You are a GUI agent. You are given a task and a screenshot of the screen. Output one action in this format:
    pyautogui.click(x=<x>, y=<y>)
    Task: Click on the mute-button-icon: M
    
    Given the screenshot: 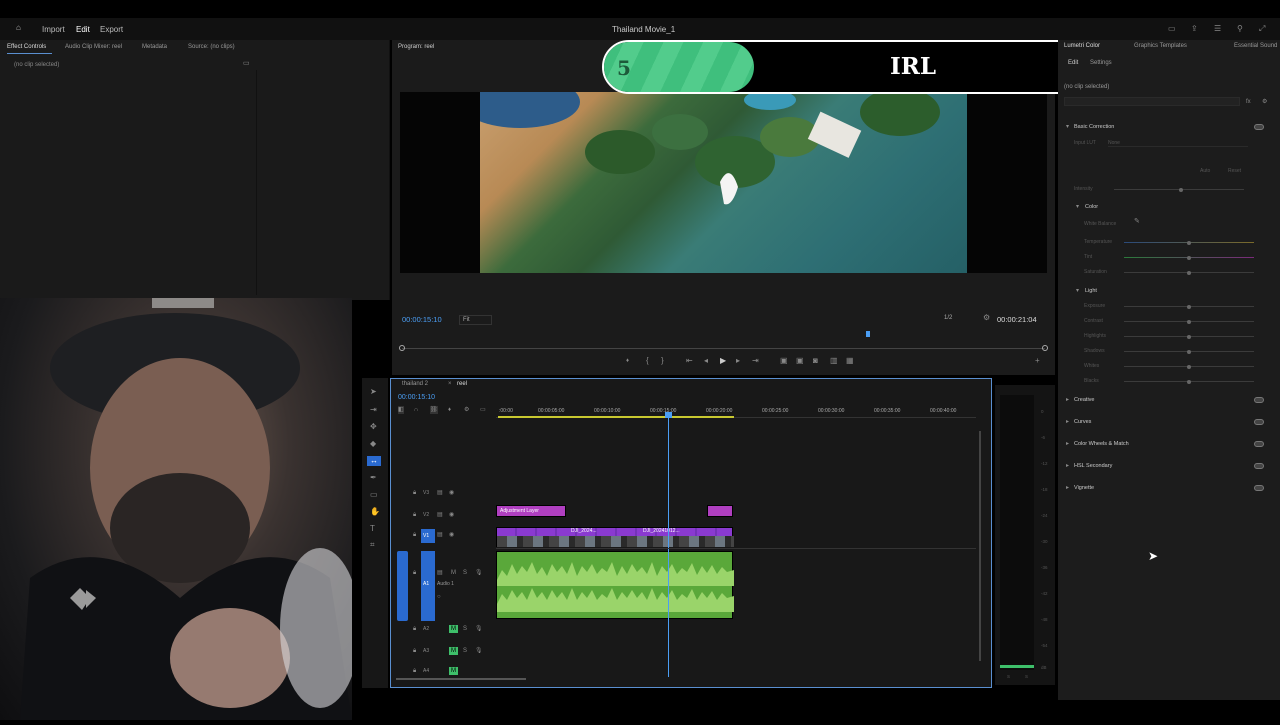 What is the action you would take?
    pyautogui.click(x=453, y=651)
    